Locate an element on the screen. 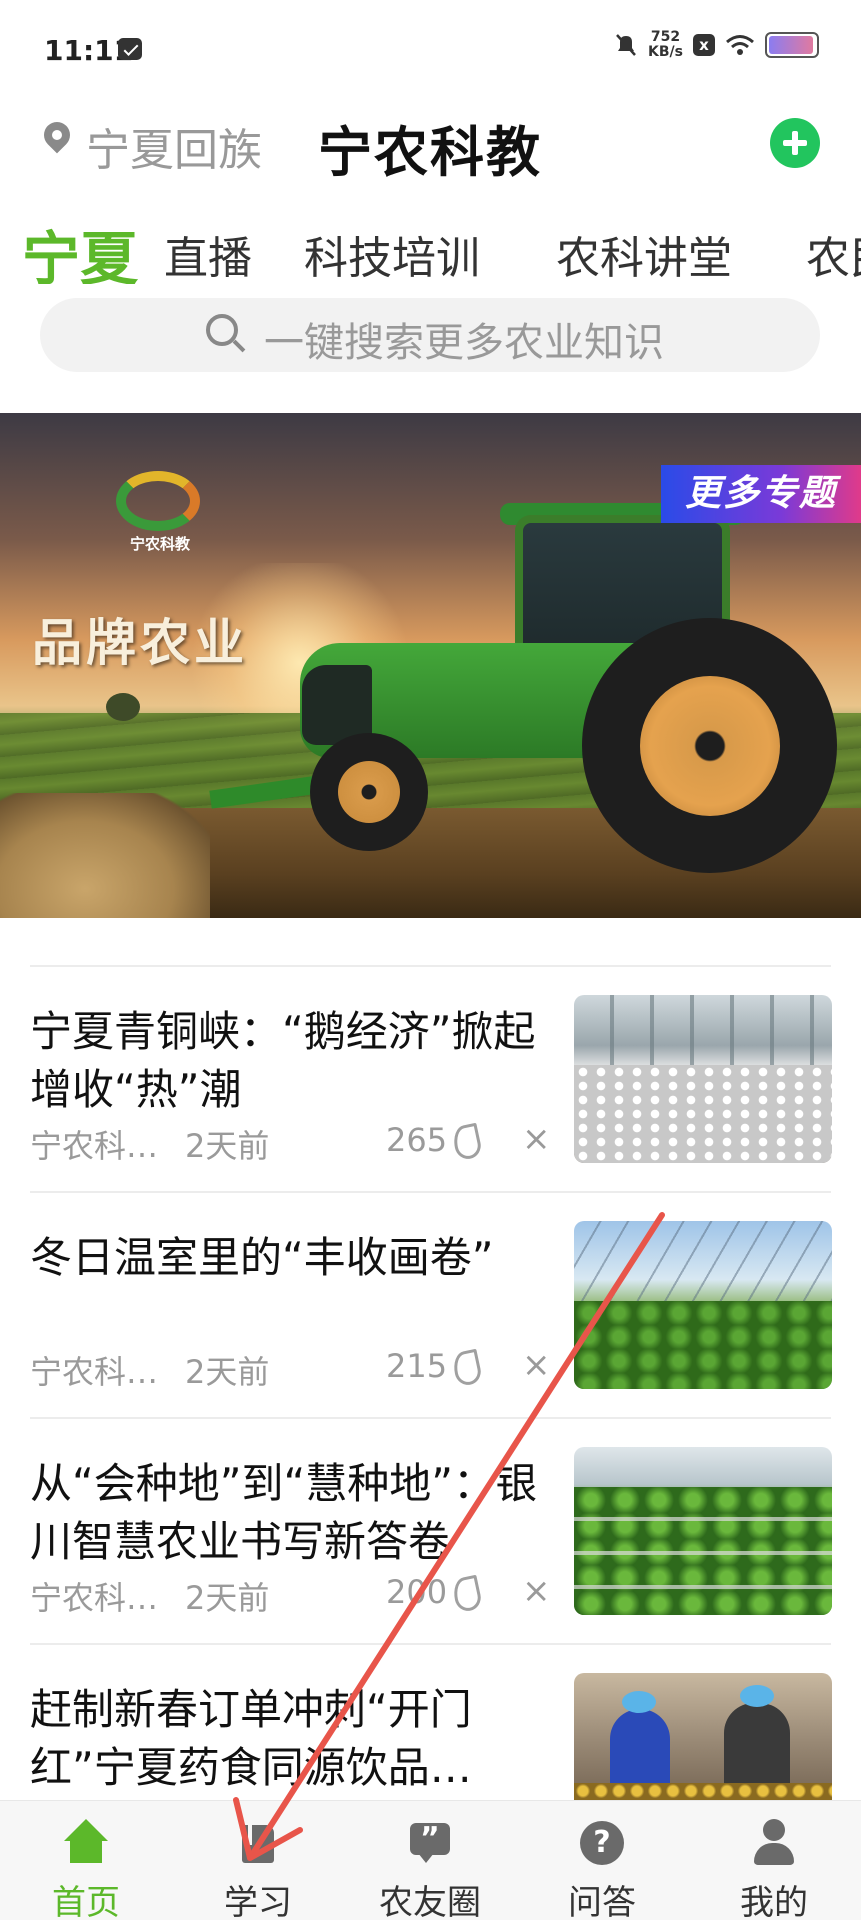 The image size is (861, 1920). search-bar: 一键搜索更多农业知识 is located at coordinates (430, 335).